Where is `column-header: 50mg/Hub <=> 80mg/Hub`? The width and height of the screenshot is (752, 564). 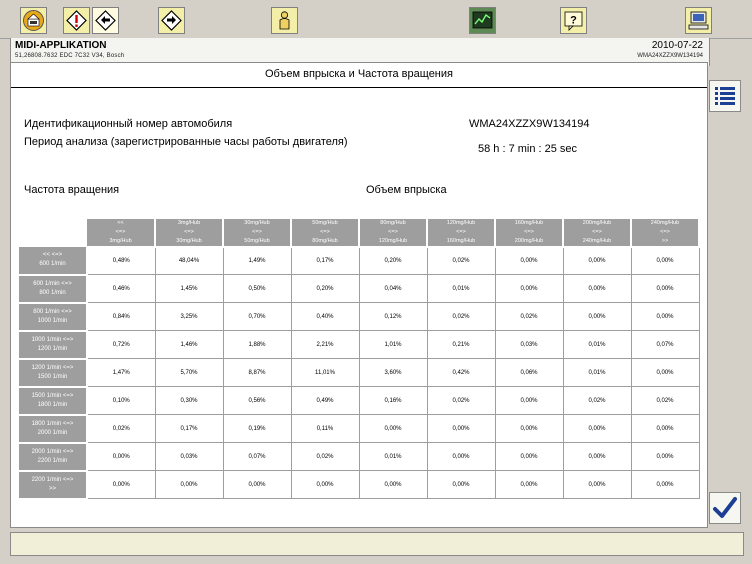 column-header: 50mg/Hub <=> 80mg/Hub is located at coordinates (325, 233).